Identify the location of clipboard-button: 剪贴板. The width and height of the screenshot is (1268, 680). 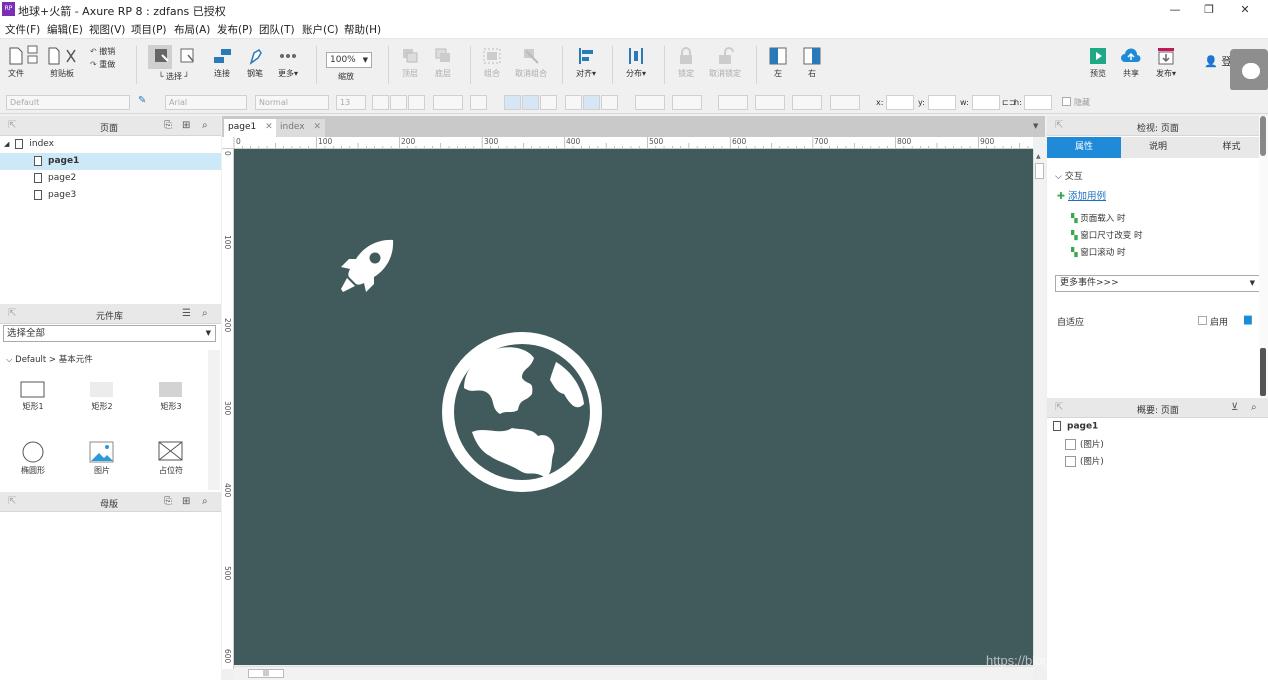
(62, 63).